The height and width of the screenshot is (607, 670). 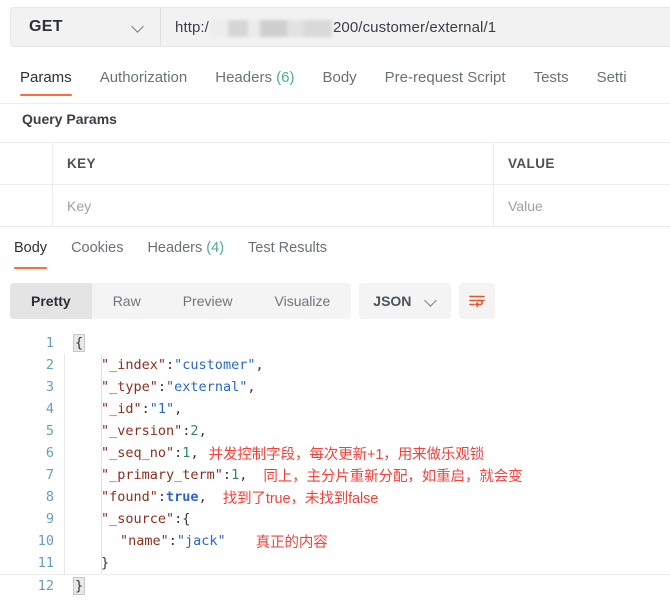 I want to click on response-tab-body: Body, so click(x=34, y=255).